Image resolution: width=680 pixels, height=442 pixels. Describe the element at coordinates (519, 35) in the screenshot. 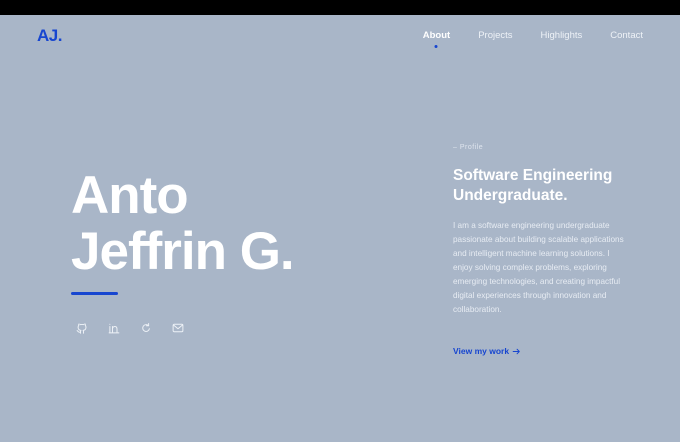

I see `main-nav: About Projects Highlights Contact` at that location.